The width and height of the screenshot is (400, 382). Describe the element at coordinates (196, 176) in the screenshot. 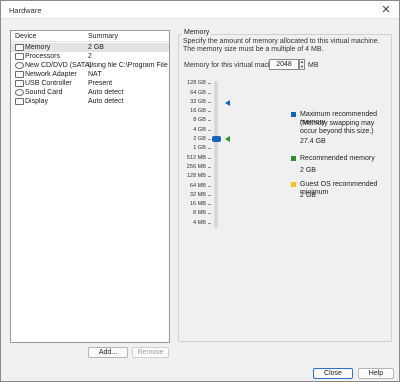

I see `scale-label: 128 MB` at that location.